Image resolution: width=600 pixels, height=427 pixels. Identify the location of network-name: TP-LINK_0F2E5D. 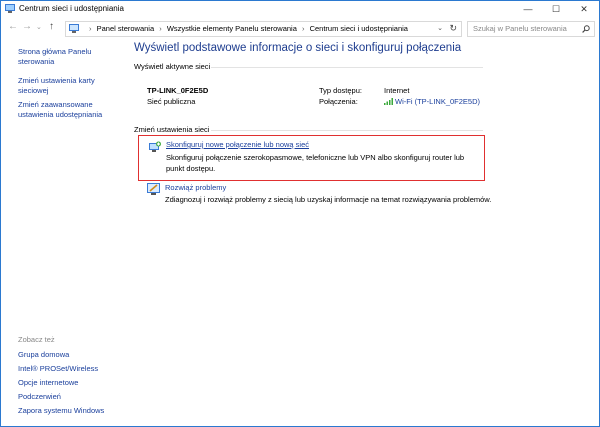
(178, 90).